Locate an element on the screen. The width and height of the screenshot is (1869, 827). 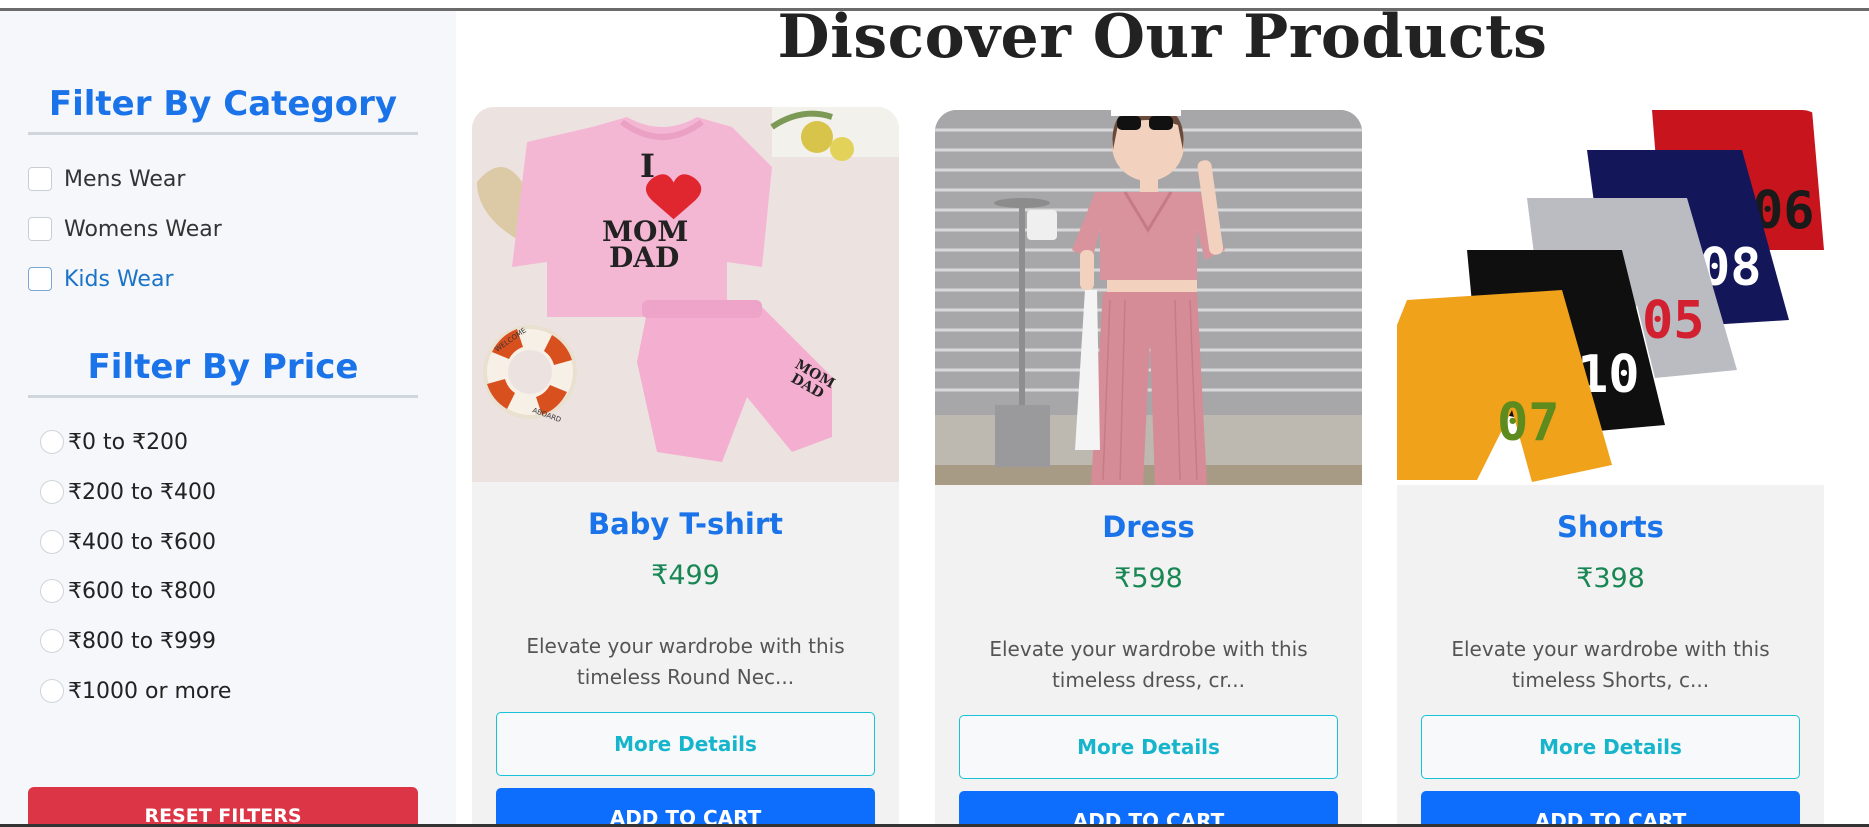
shorts-number: 07 is located at coordinates (1528, 423).